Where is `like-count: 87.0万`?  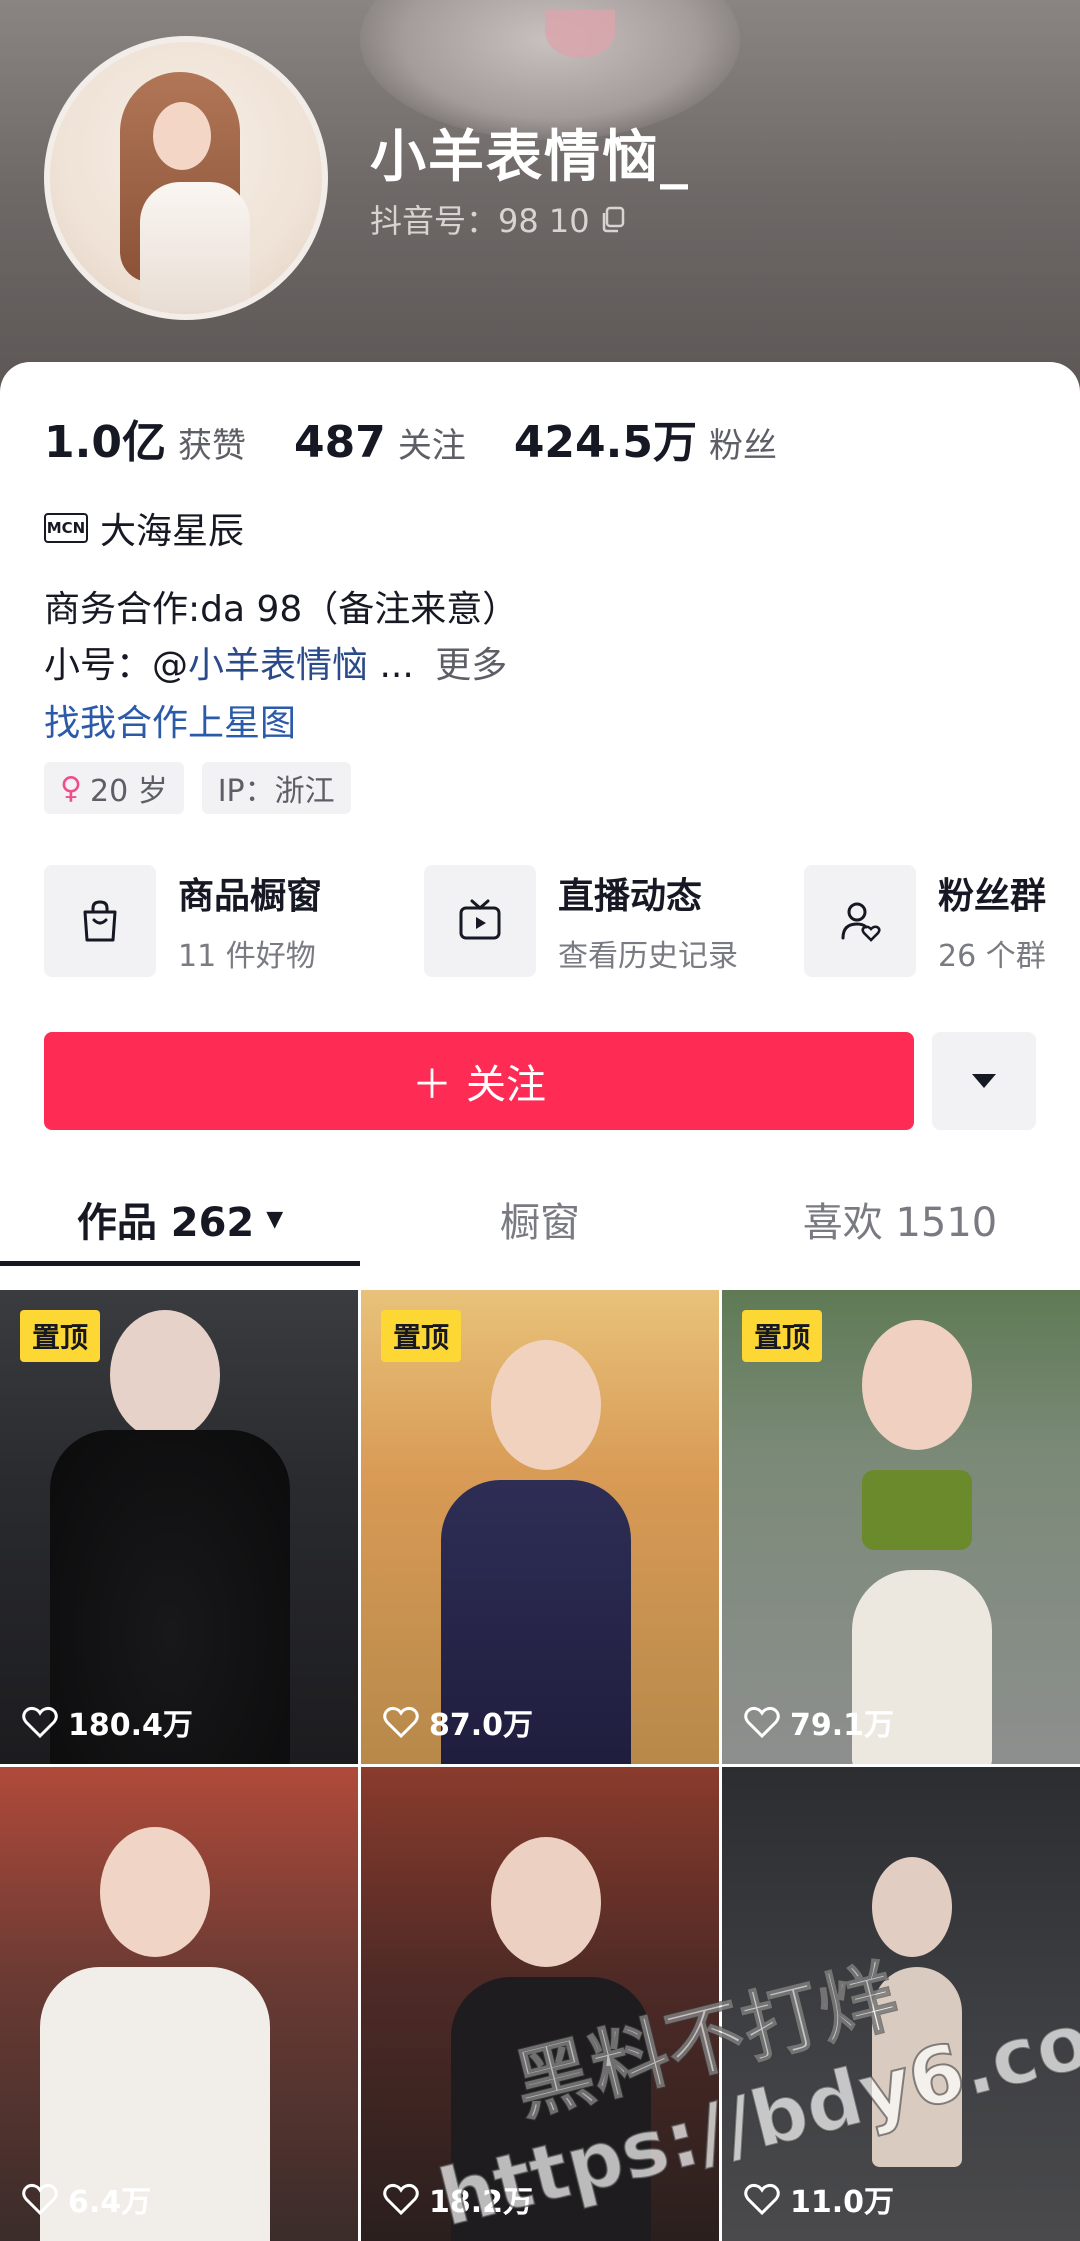 like-count: 87.0万 is located at coordinates (458, 1722).